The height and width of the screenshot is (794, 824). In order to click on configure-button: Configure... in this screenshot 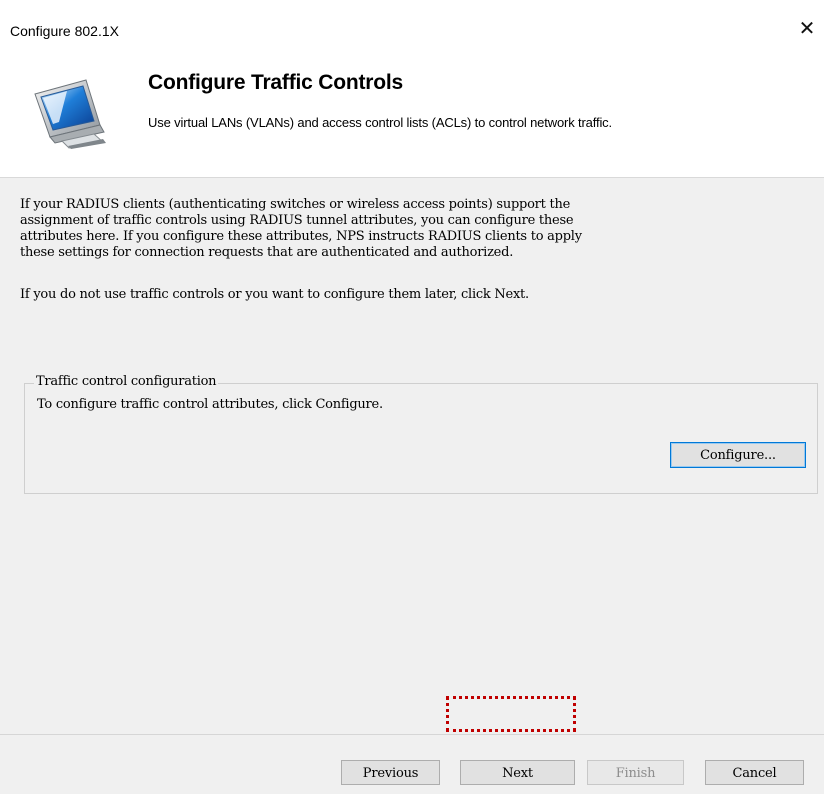, I will do `click(738, 455)`.